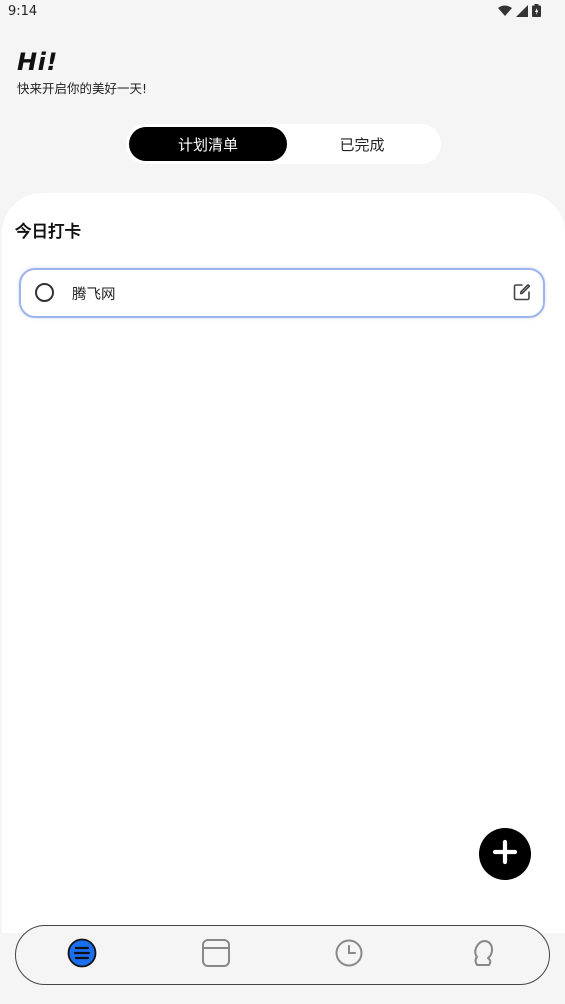 The image size is (565, 1004). What do you see at coordinates (282, 955) in the screenshot?
I see `bottom-nav` at bounding box center [282, 955].